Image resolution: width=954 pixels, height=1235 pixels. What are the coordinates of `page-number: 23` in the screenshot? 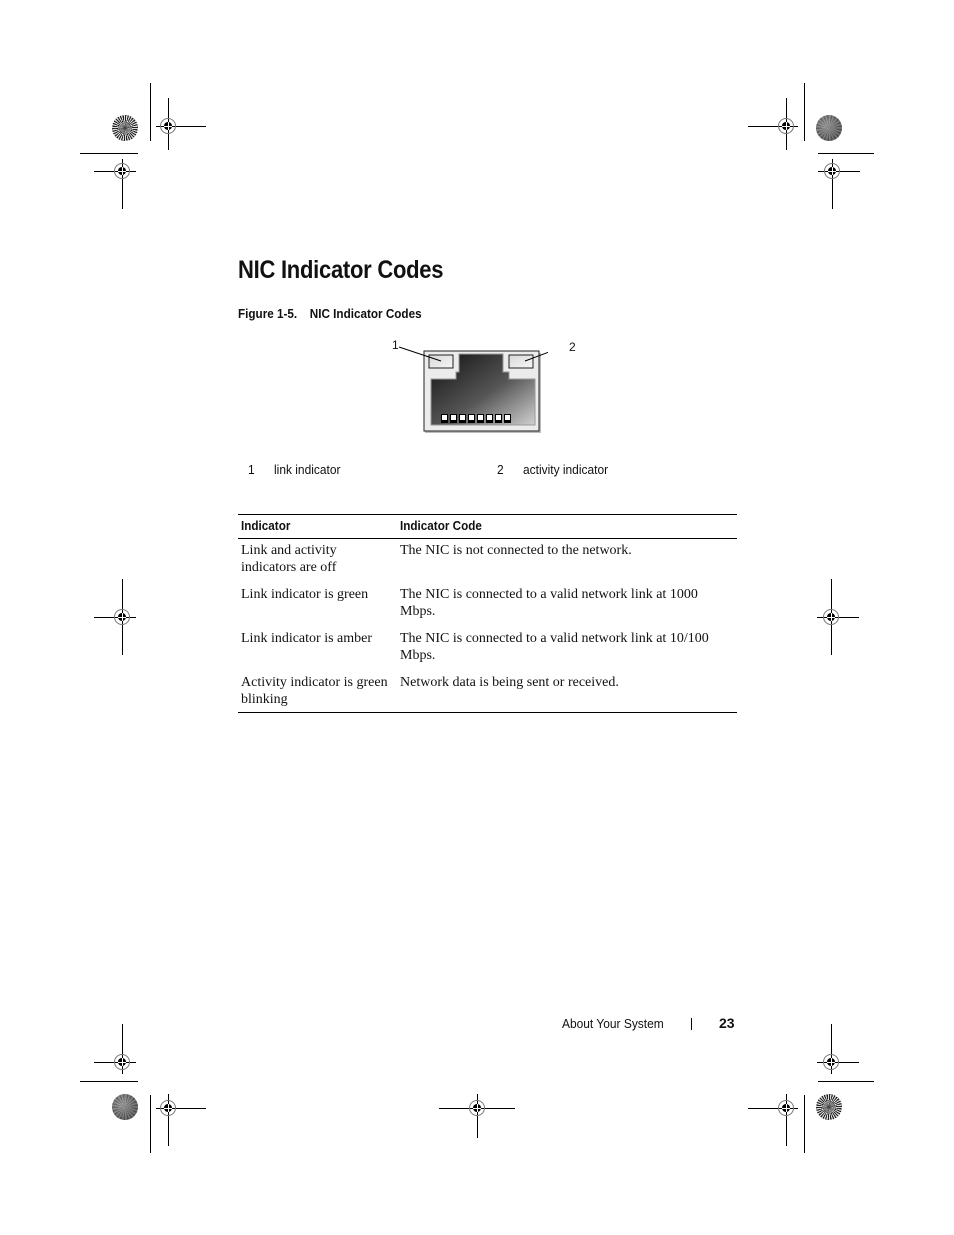 It's located at (727, 1023).